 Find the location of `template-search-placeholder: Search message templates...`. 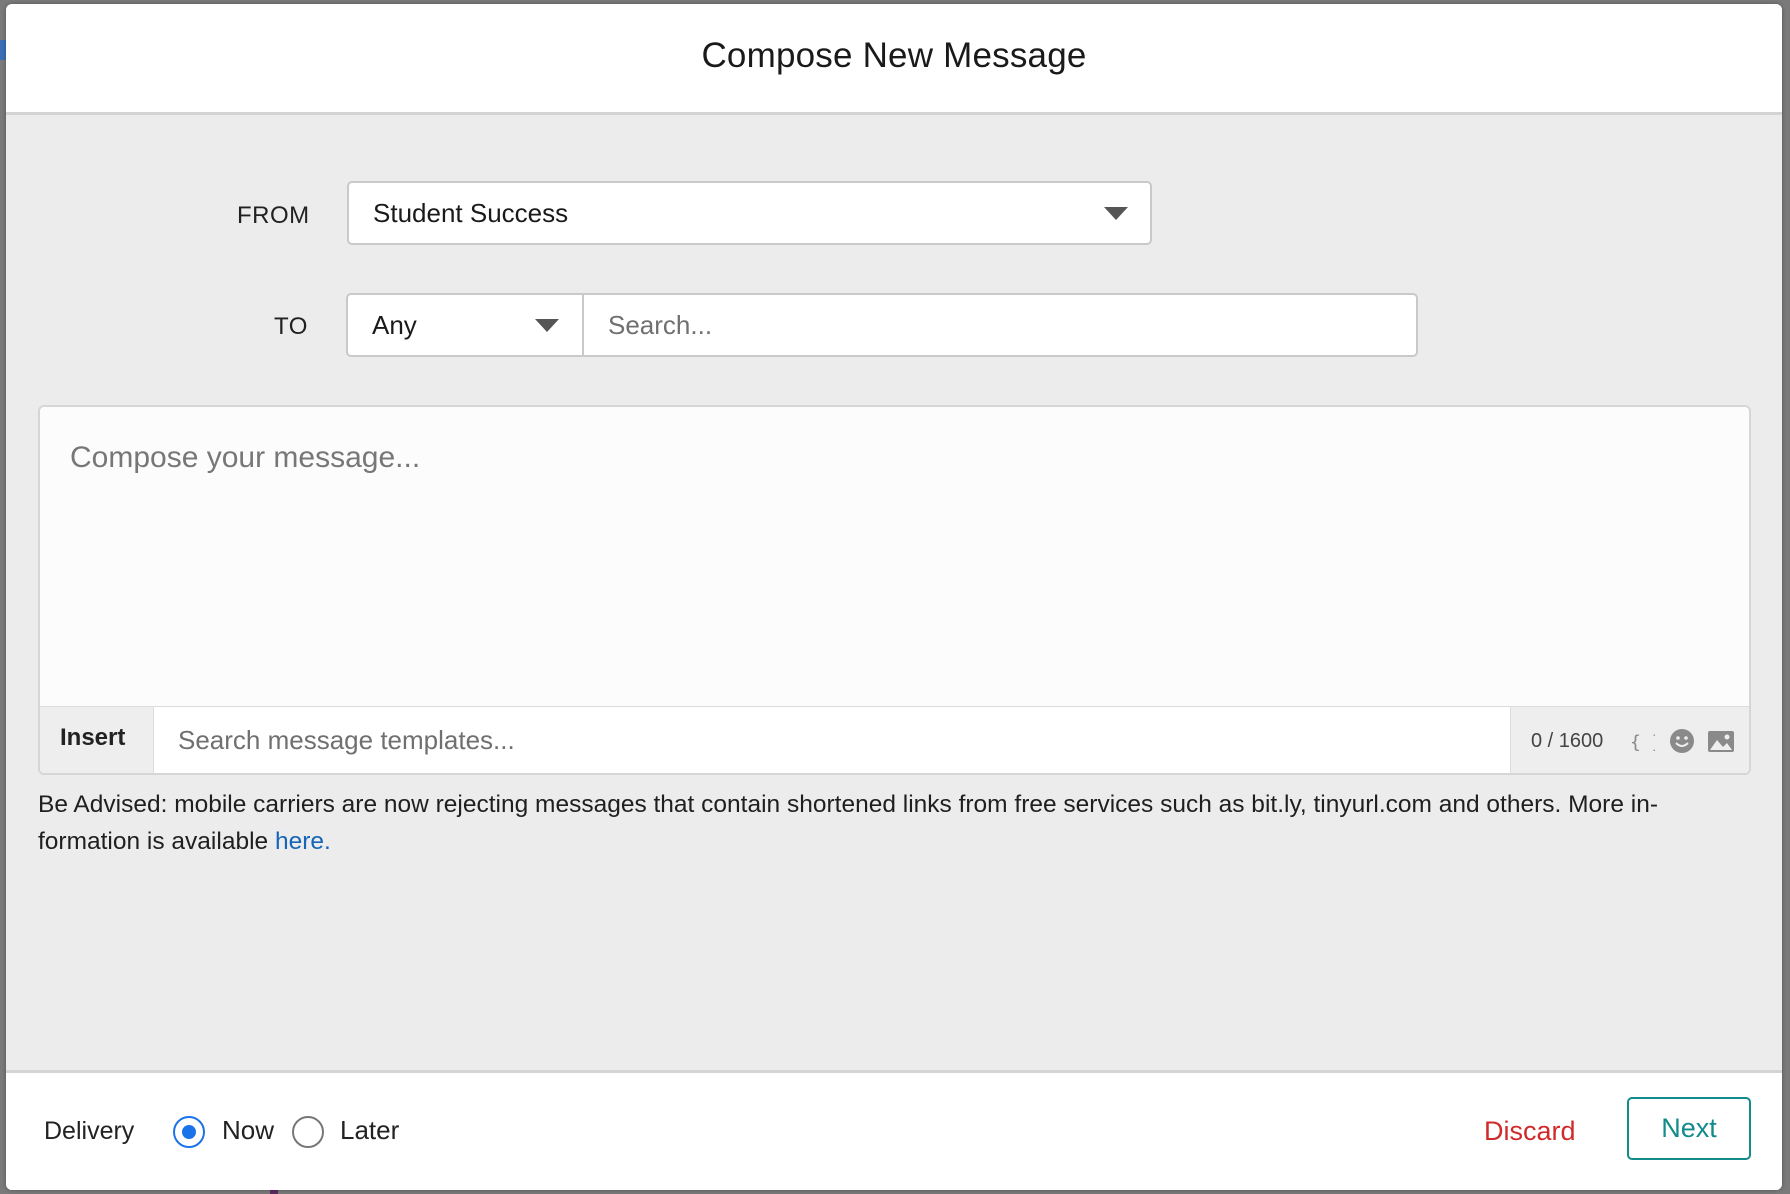

template-search-placeholder: Search message templates... is located at coordinates (346, 740).